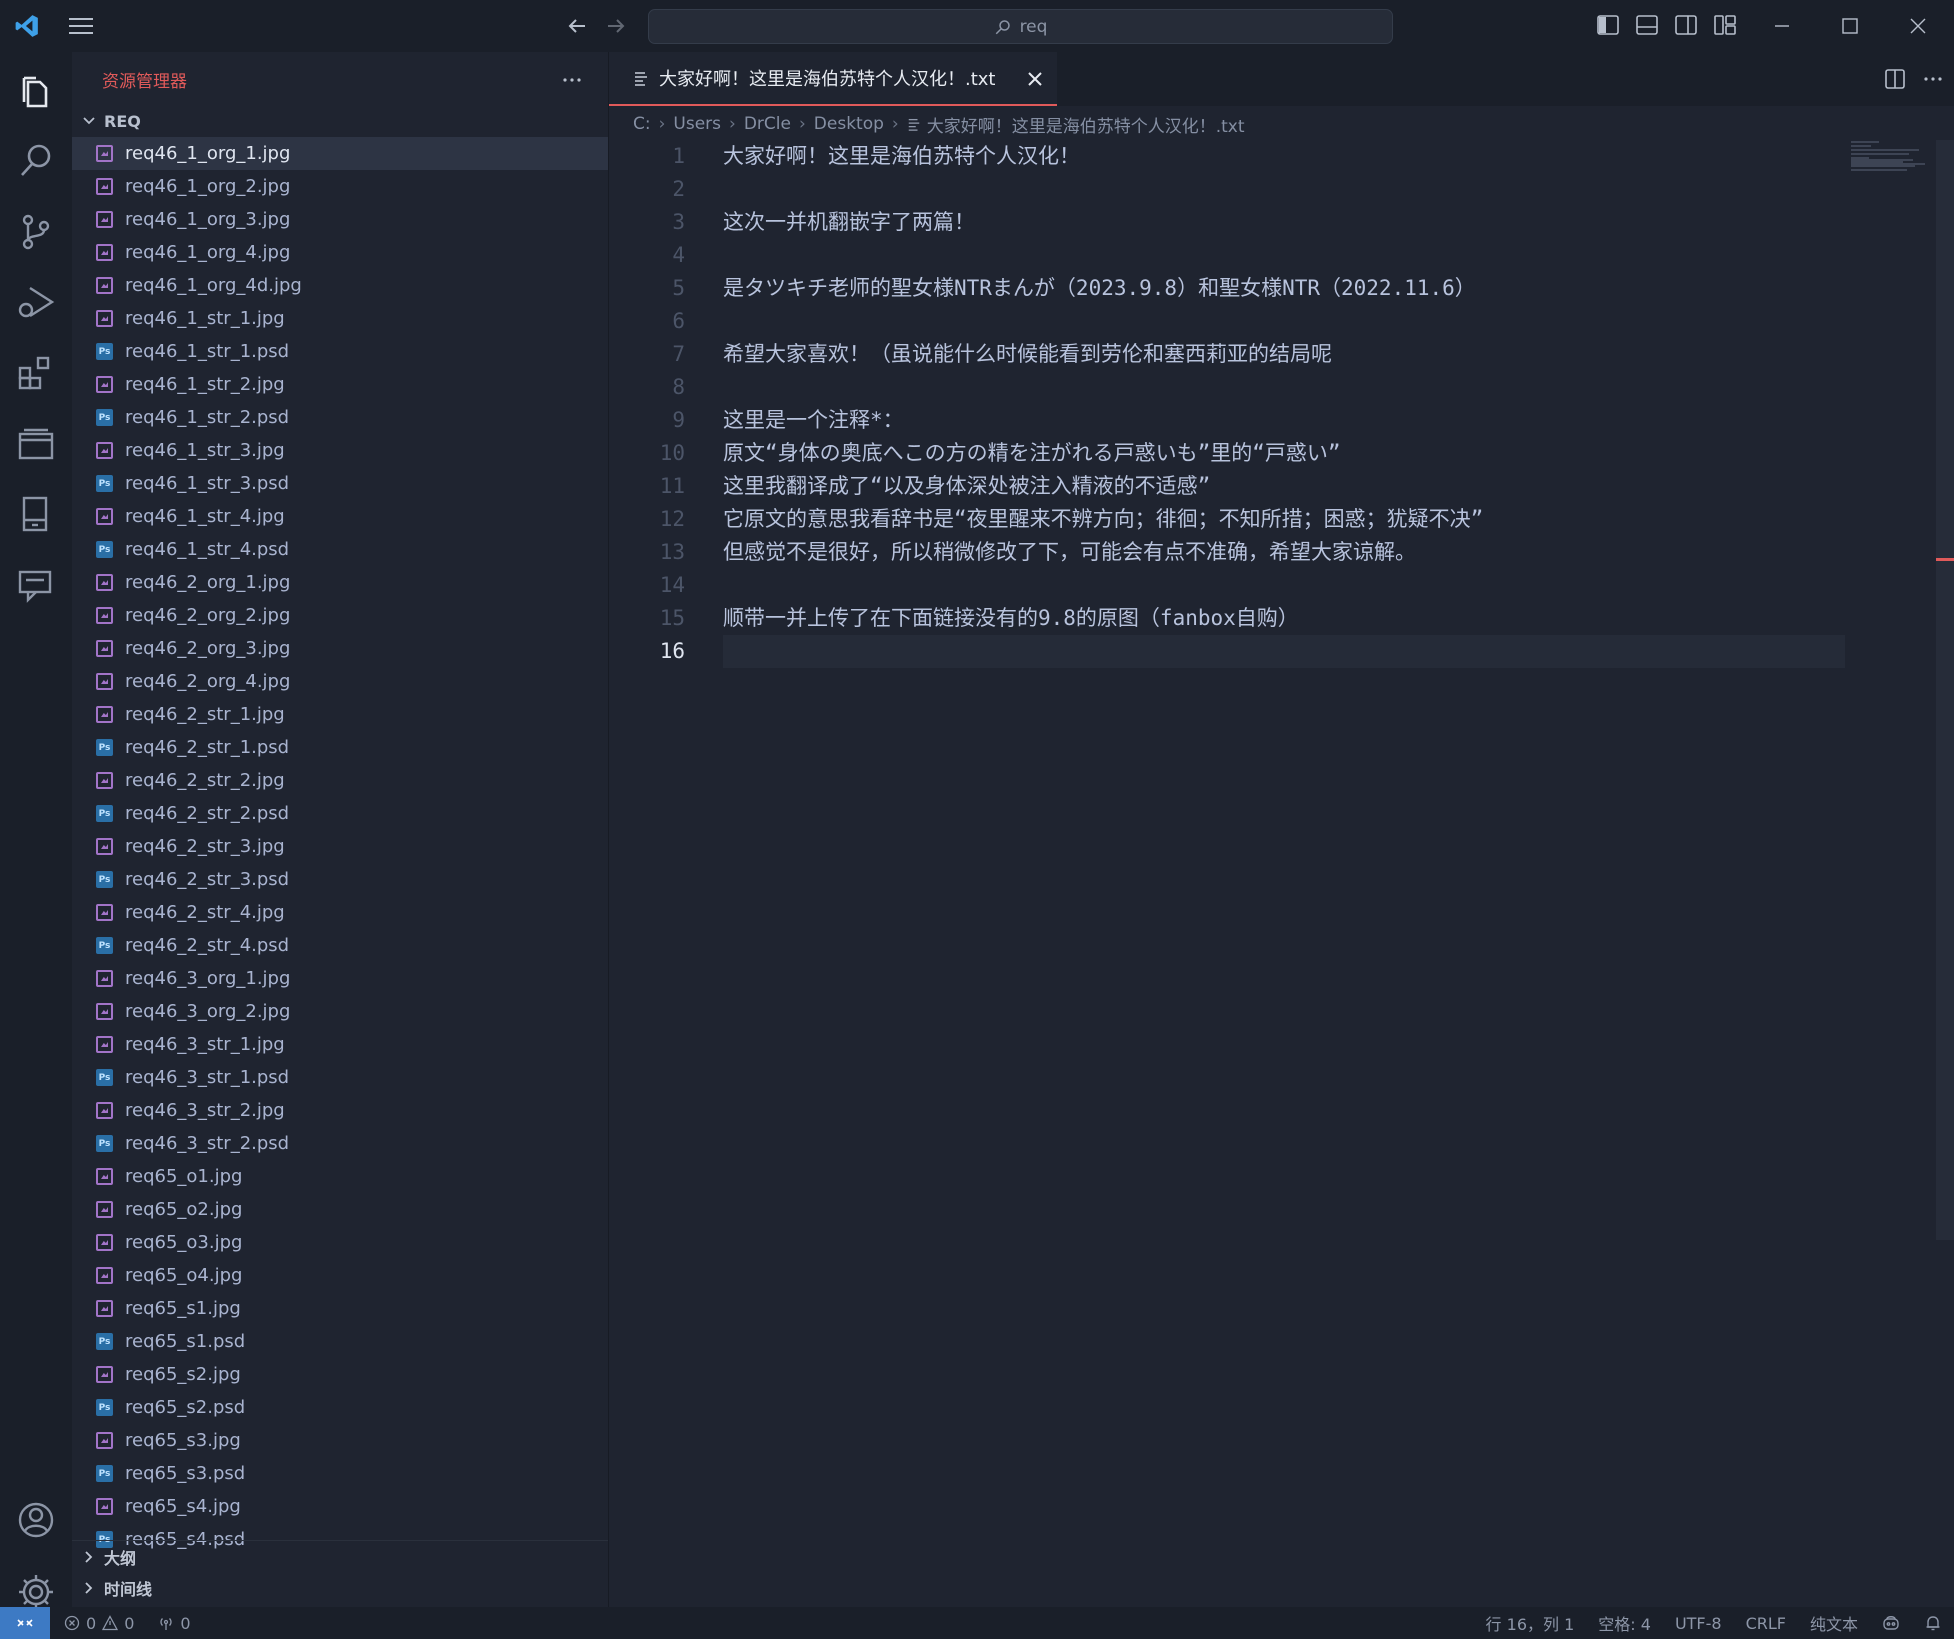  What do you see at coordinates (81, 26) in the screenshot?
I see `hamburger-menu-icon` at bounding box center [81, 26].